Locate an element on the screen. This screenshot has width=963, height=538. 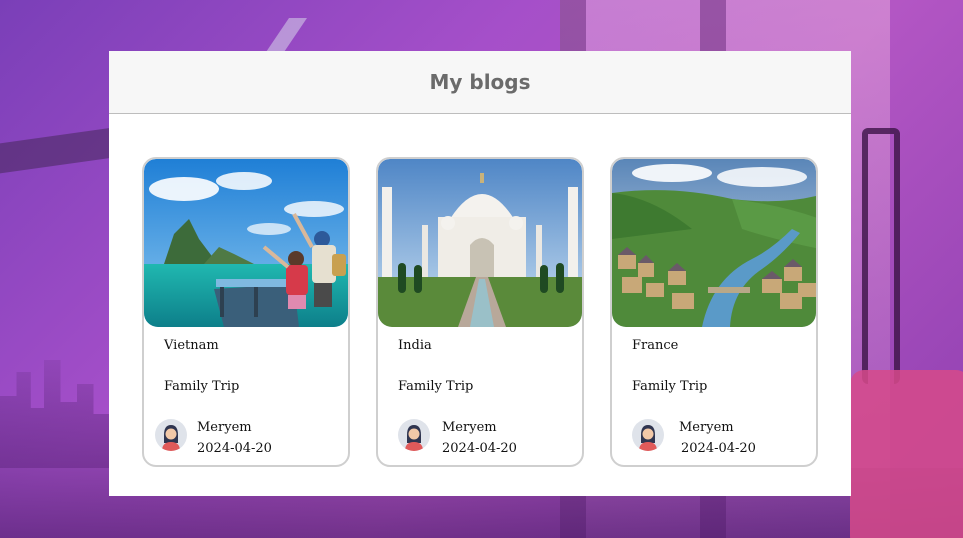
suitcase is located at coordinates (906, 454).